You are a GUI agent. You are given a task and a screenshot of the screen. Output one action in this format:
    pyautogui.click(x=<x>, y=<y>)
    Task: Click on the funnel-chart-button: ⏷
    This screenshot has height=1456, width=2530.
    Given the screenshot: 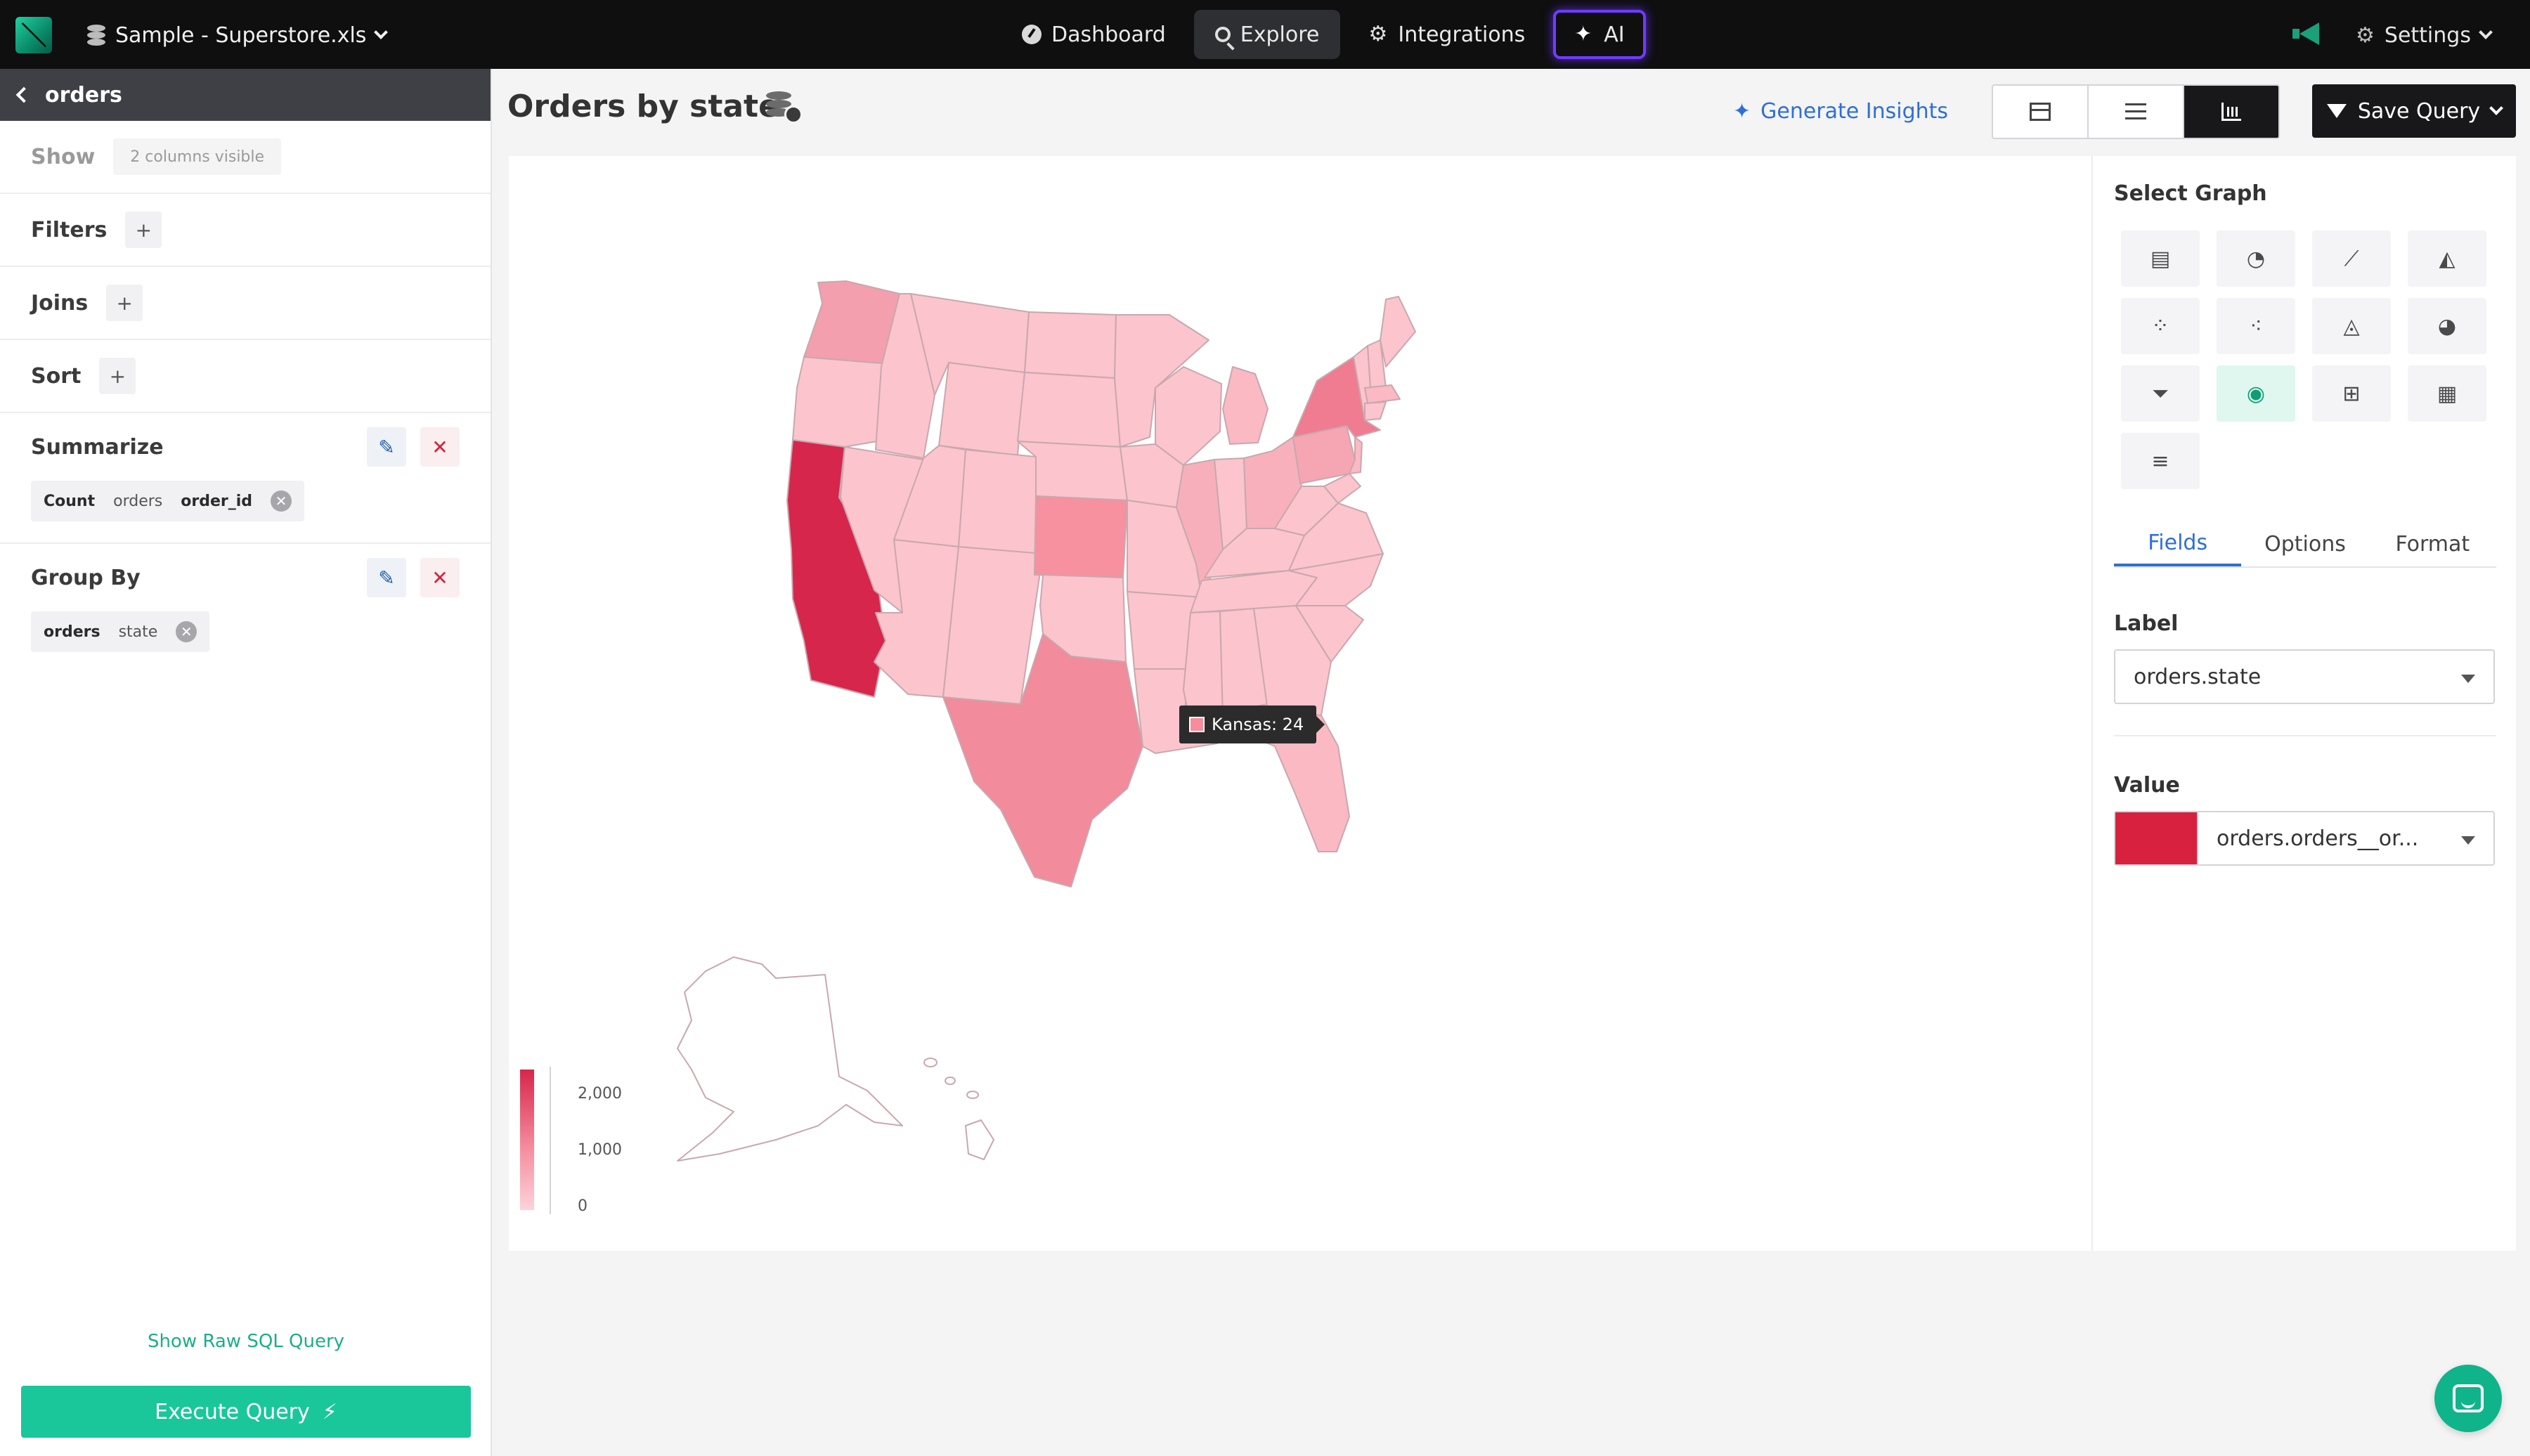 What is the action you would take?
    pyautogui.click(x=2160, y=394)
    